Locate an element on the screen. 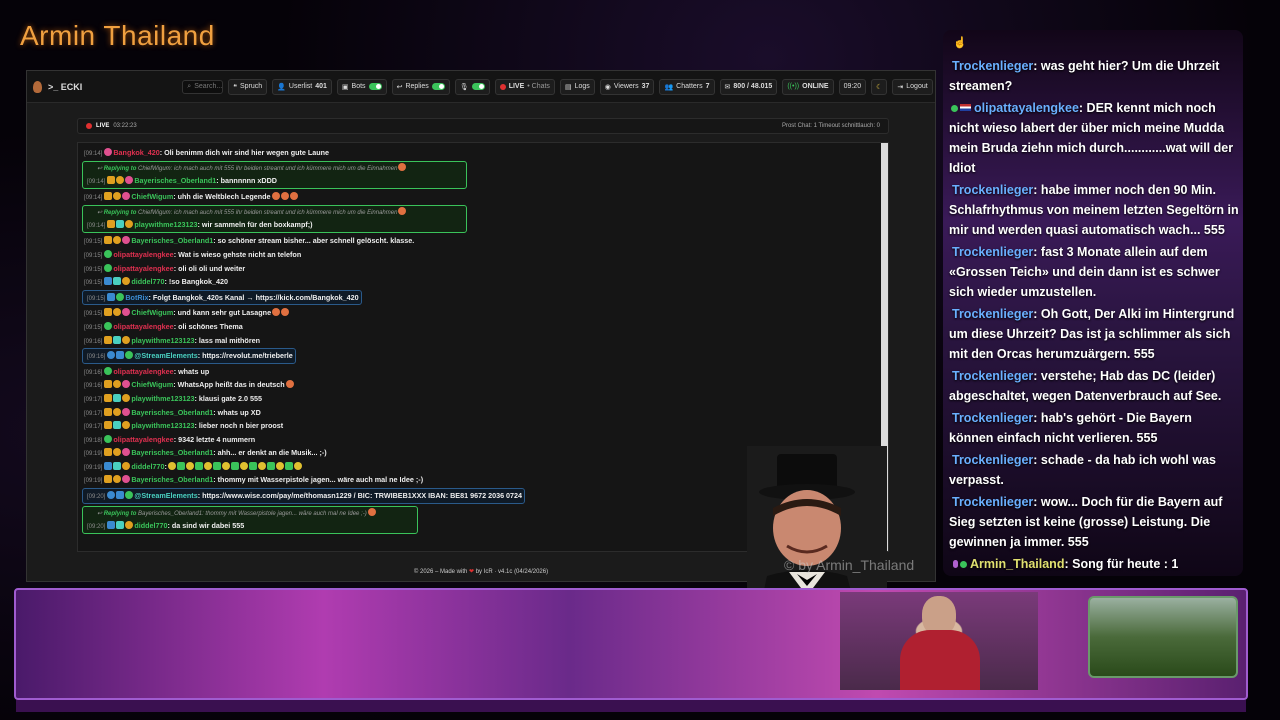 Image resolution: width=1280 pixels, height=720 pixels. chatters-button: 👥 Chatters 7 is located at coordinates (687, 86).